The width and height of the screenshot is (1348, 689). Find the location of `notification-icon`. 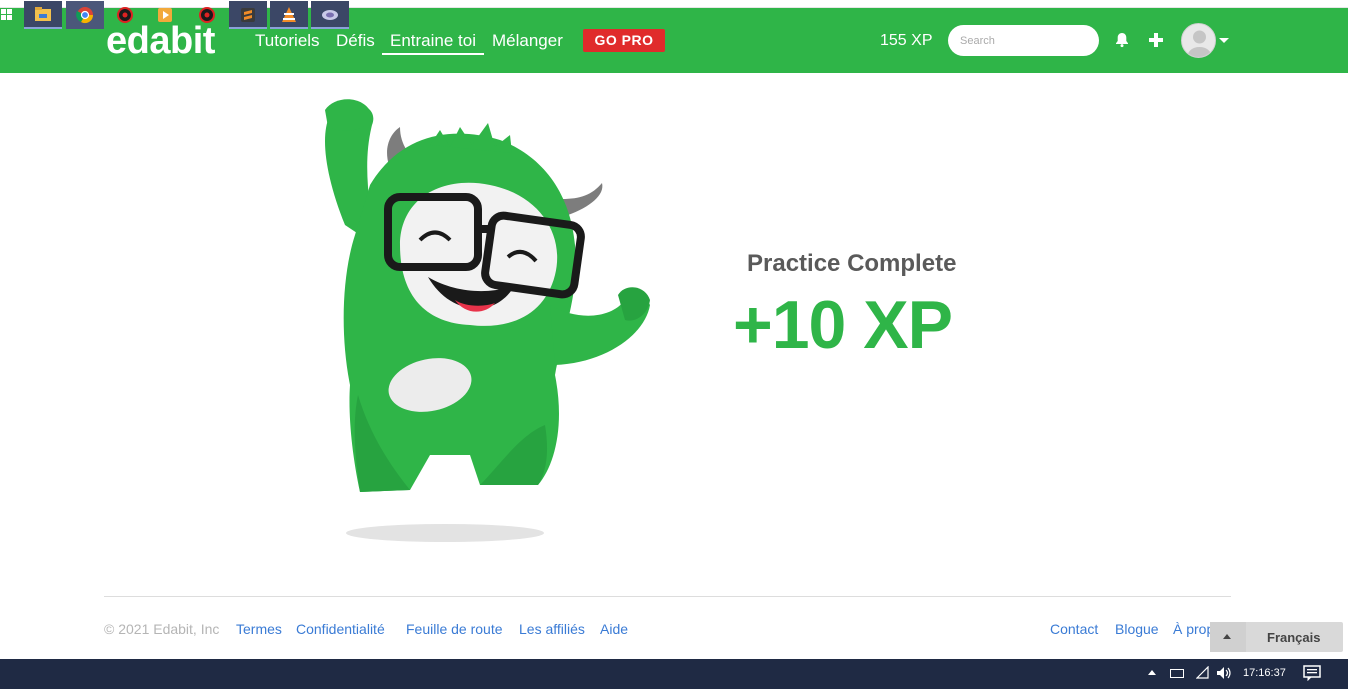

notification-icon is located at coordinates (1312, 675).